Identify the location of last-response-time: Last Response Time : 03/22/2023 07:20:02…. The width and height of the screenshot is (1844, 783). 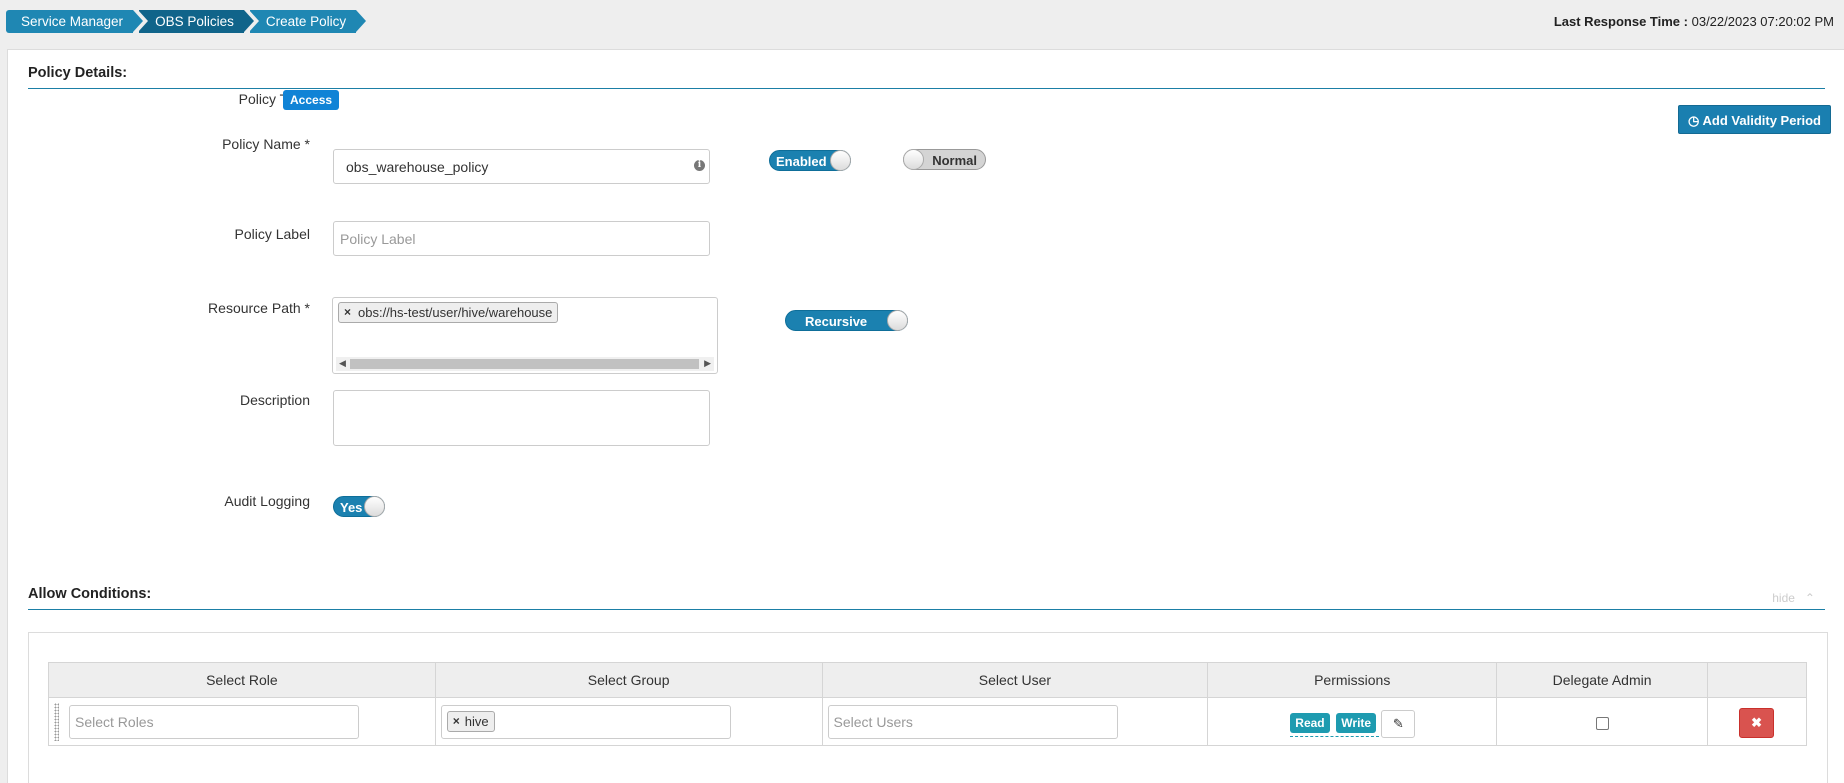
(1694, 21).